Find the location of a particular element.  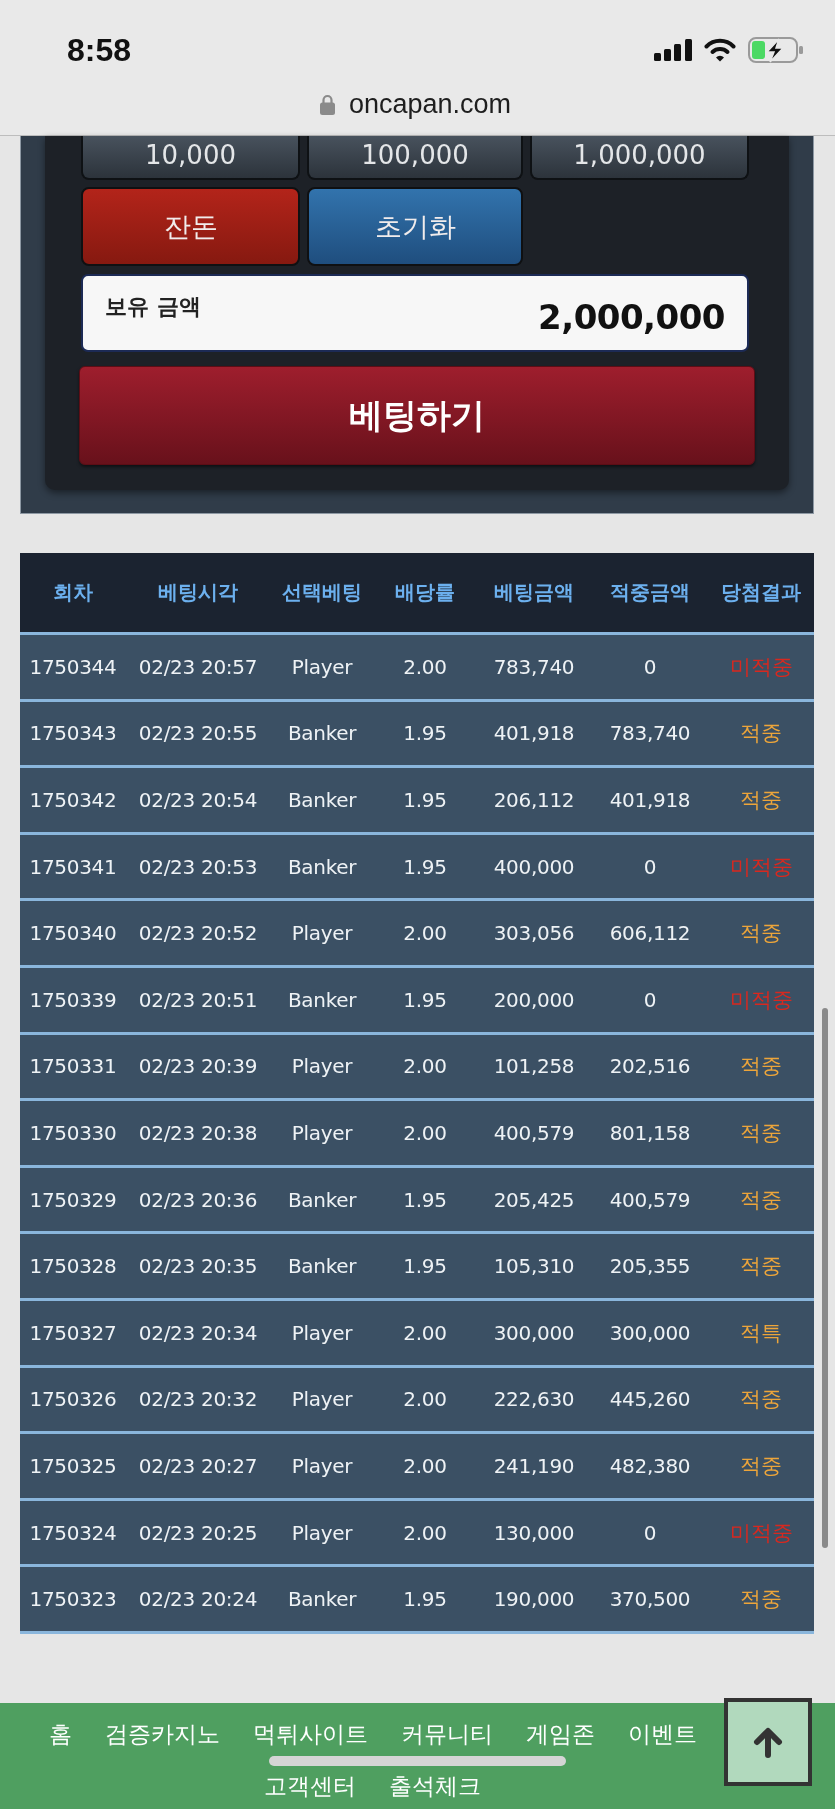

table-cell: 1750341 is located at coordinates (73, 866).